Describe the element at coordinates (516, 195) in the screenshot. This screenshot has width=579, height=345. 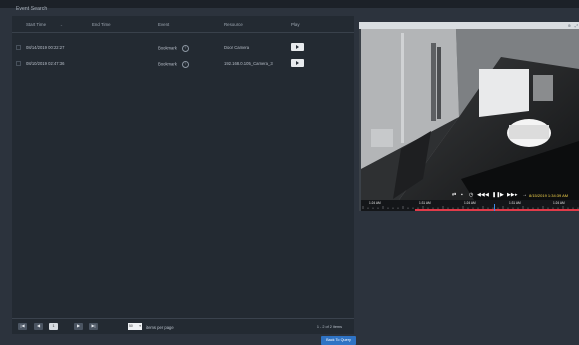
I see `speed-icon: ▸` at that location.